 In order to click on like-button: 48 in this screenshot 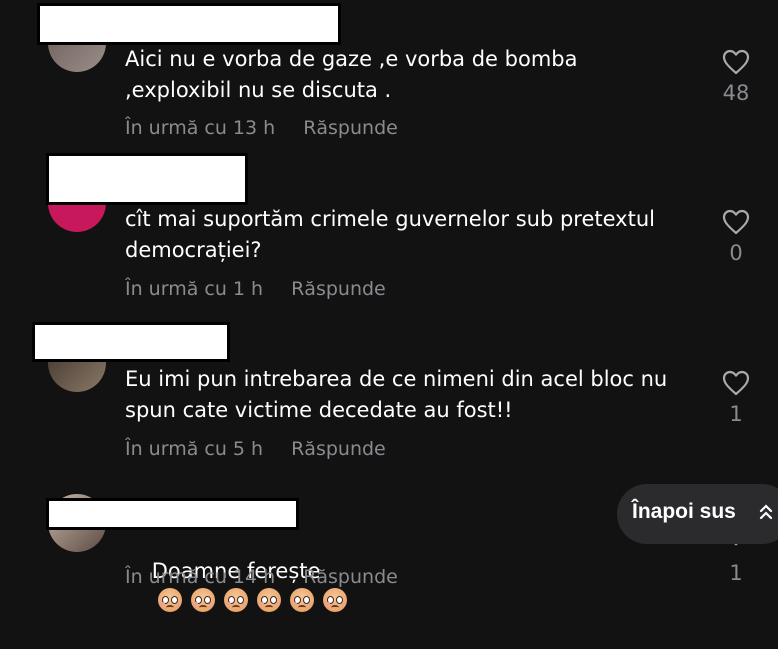, I will do `click(736, 77)`.